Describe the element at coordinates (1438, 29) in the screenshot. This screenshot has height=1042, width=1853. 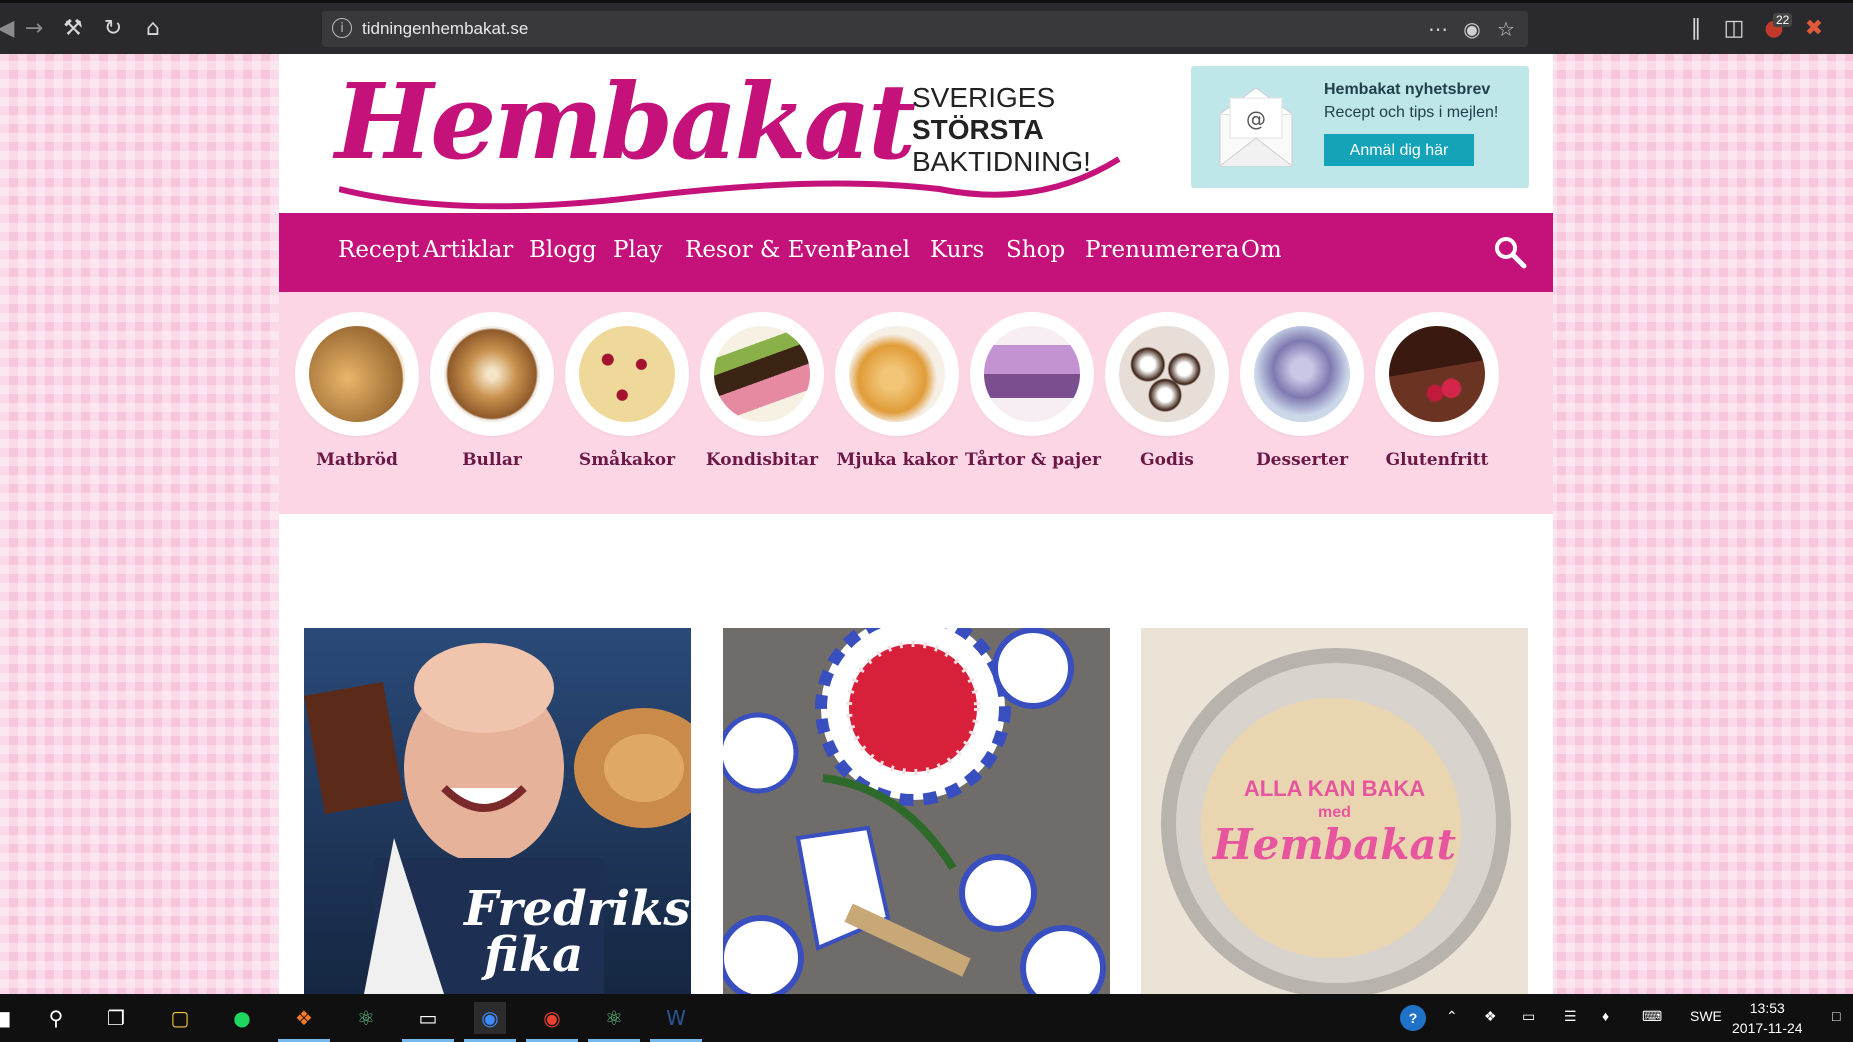
I see `more-icon: ⋯` at that location.